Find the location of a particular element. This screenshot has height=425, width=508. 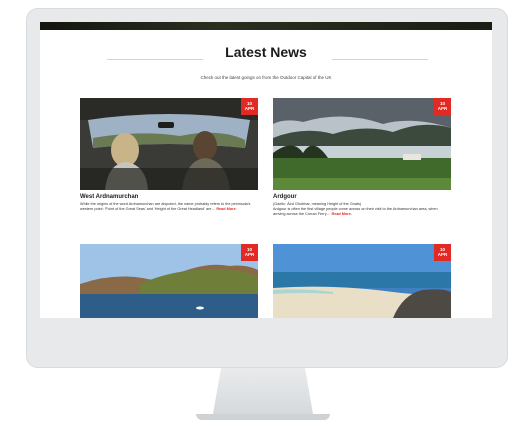

beach-photo is located at coordinates (362, 281).